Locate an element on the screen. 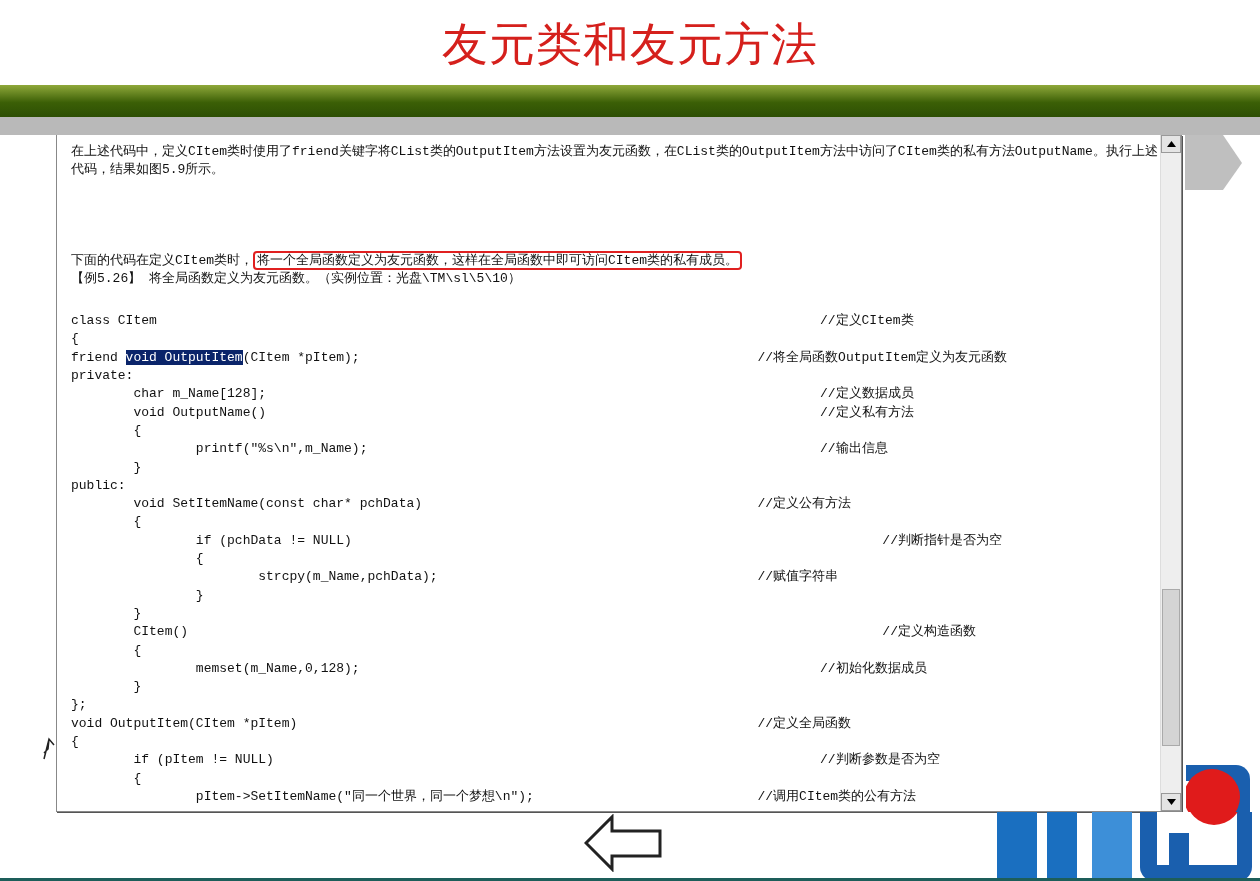 The height and width of the screenshot is (881, 1260). code-line: char m_Name[128]; //定义数据成员 is located at coordinates (523, 394).